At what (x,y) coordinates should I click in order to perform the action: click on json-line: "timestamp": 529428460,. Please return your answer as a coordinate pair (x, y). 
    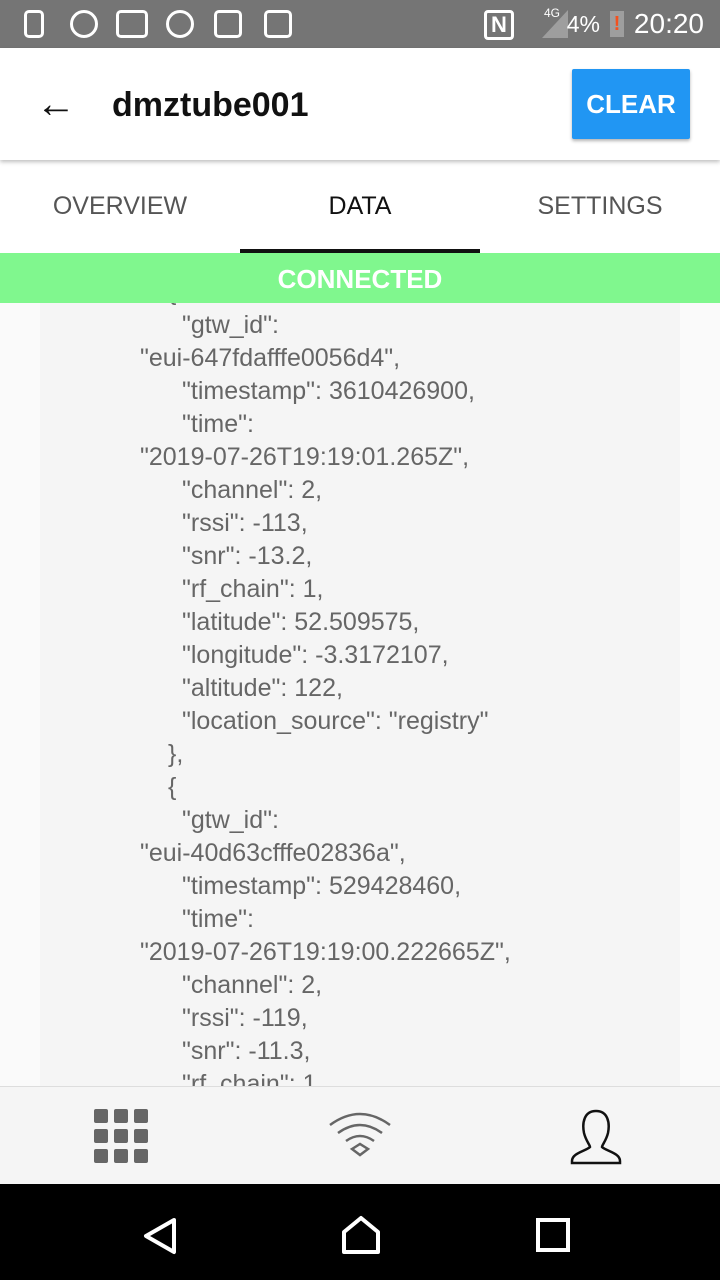
    Looking at the image, I should click on (322, 886).